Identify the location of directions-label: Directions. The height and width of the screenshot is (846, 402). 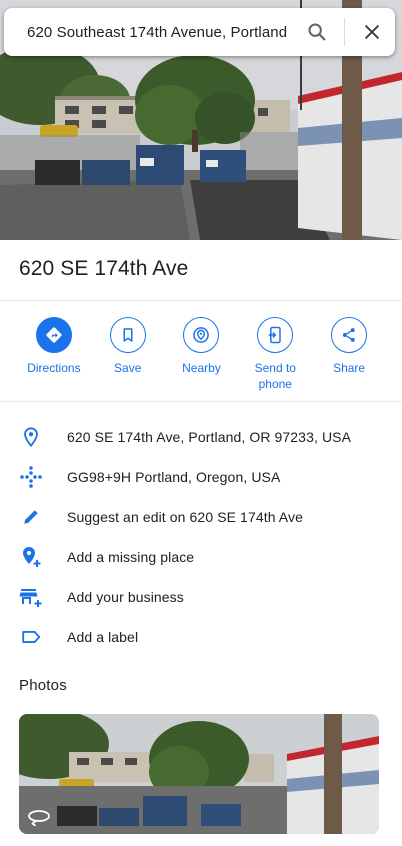
(54, 368).